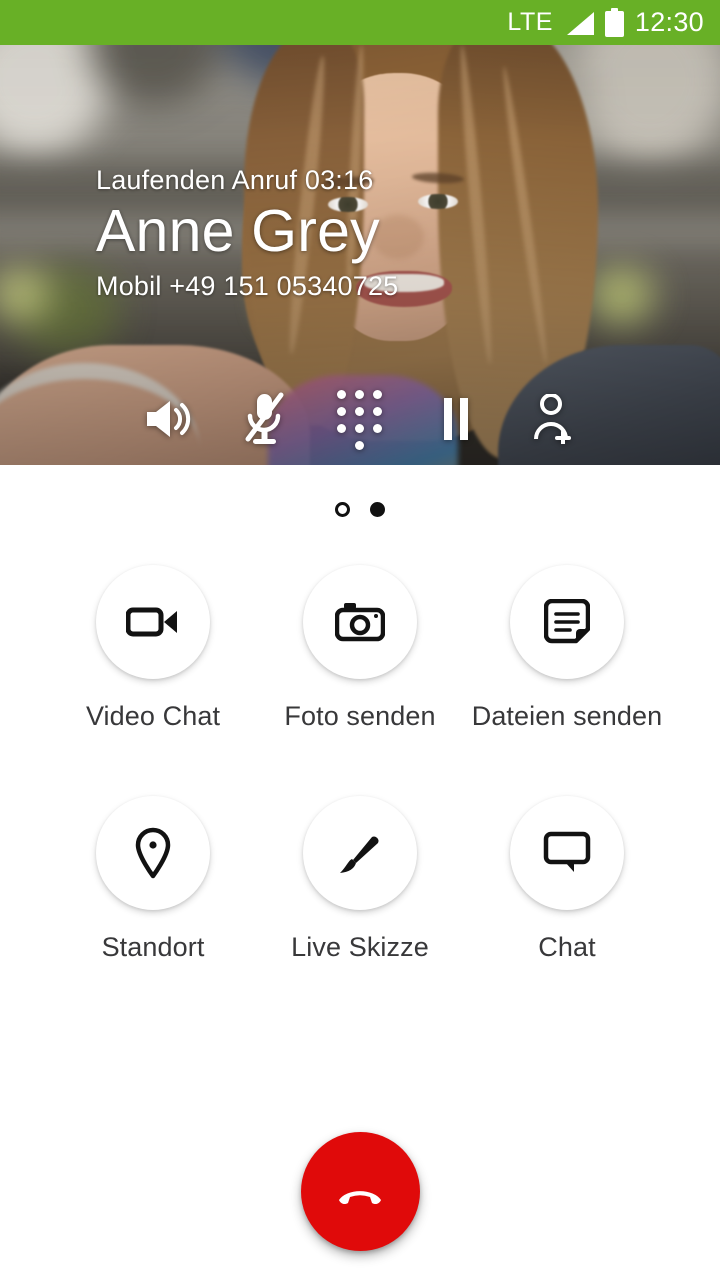 The image size is (720, 1280). I want to click on call-status-label: Laufenden Anruf 03:16, so click(235, 180).